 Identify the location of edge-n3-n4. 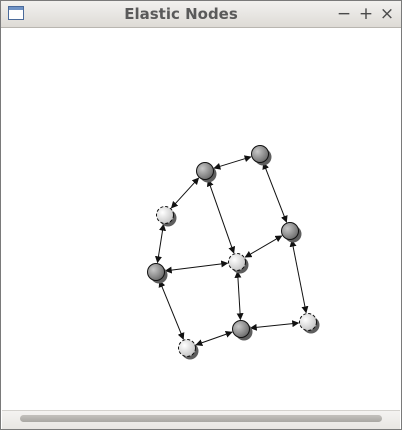
(160, 243).